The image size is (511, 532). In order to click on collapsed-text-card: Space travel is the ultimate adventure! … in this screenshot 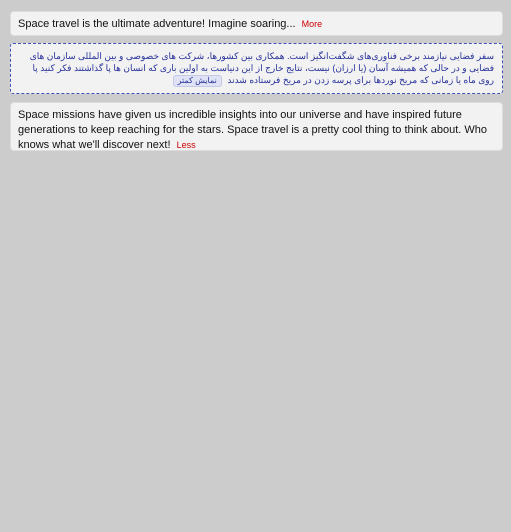, I will do `click(256, 23)`.